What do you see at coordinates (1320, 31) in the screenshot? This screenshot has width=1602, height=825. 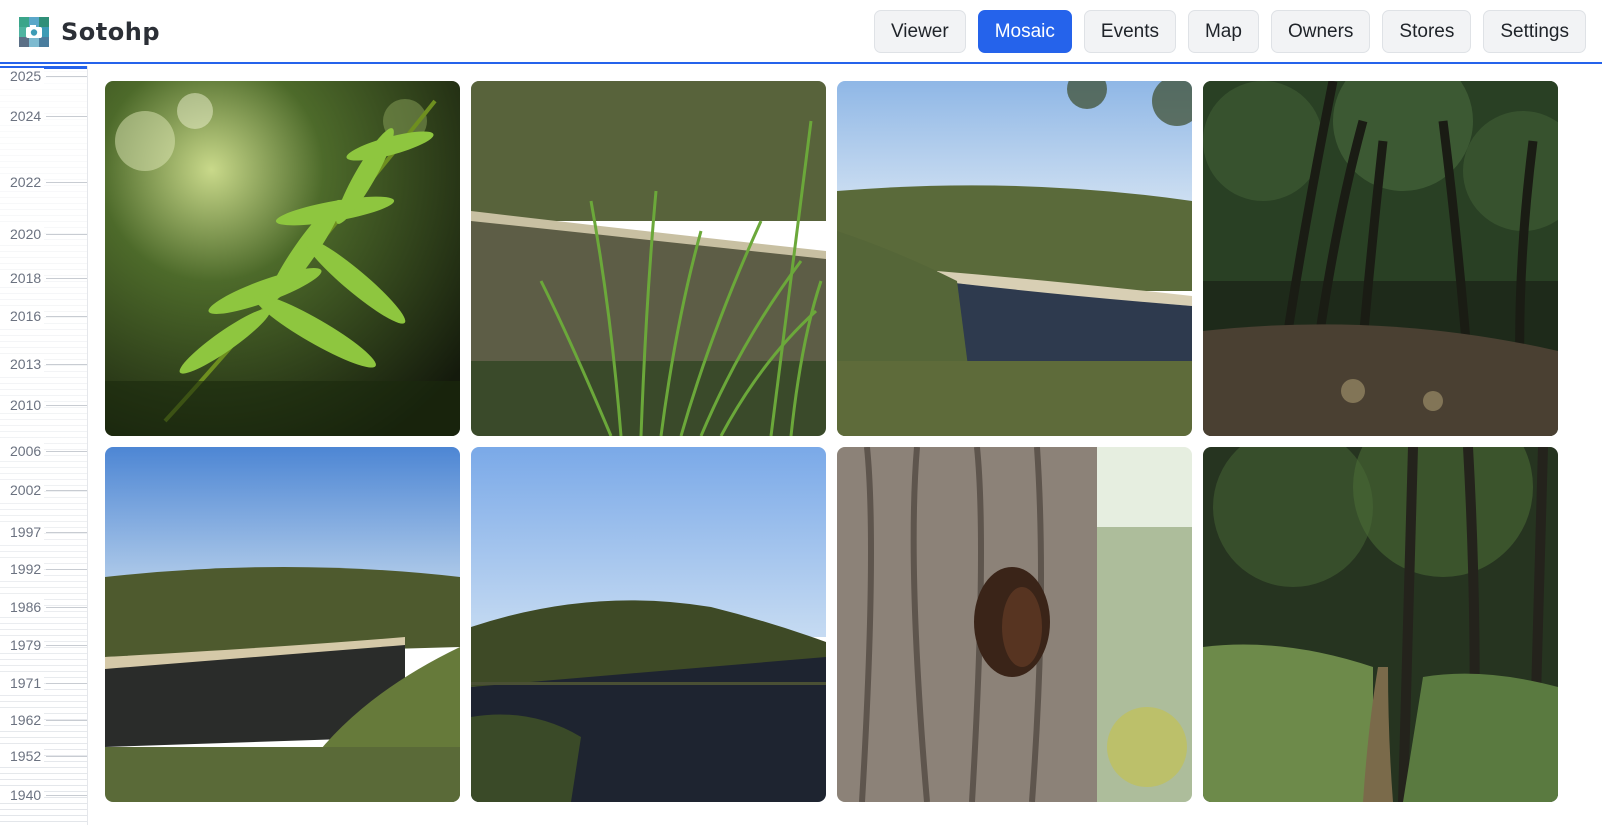 I see `nav-owners-button: Owners` at bounding box center [1320, 31].